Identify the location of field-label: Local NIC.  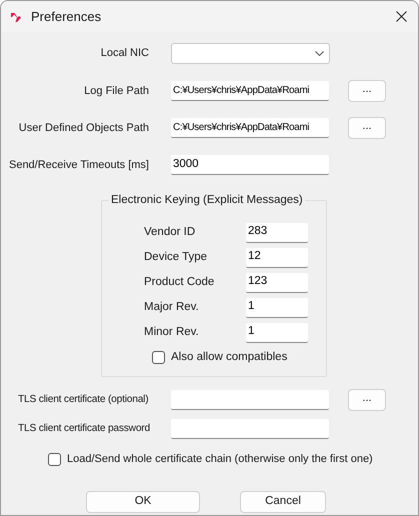
(124, 54).